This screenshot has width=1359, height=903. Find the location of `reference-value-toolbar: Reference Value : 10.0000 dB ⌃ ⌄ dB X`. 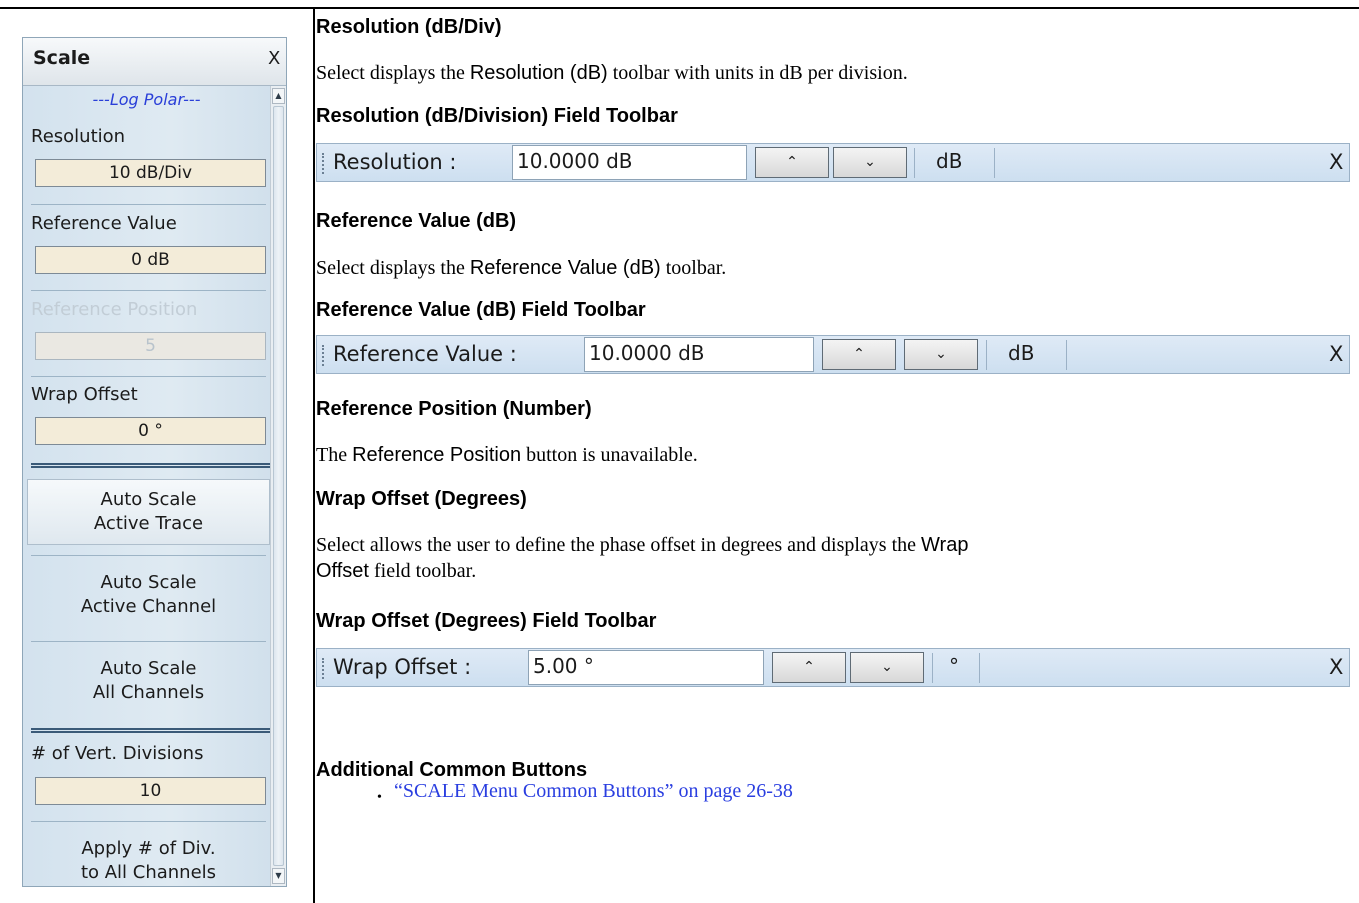

reference-value-toolbar: Reference Value : 10.0000 dB ⌃ ⌄ dB X is located at coordinates (833, 354).